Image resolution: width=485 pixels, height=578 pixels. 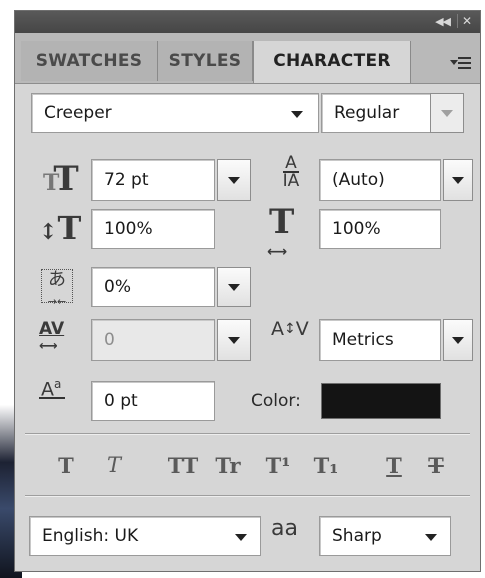 I want to click on font-family-value: Creeper, so click(x=78, y=113).